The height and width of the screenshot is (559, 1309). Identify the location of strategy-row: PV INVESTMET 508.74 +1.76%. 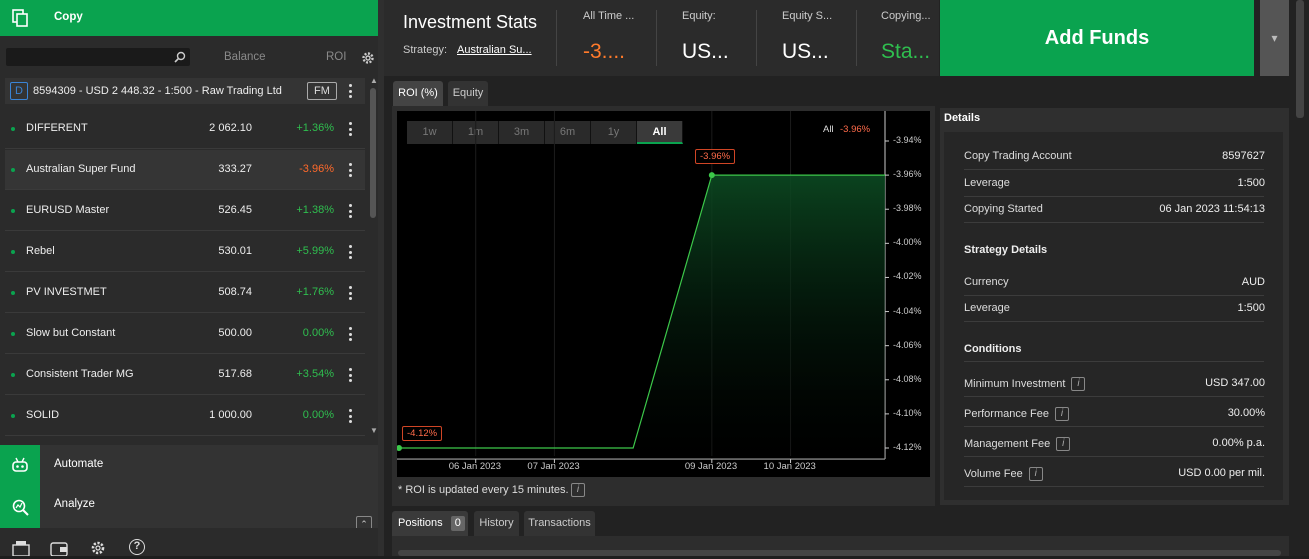
(185, 293).